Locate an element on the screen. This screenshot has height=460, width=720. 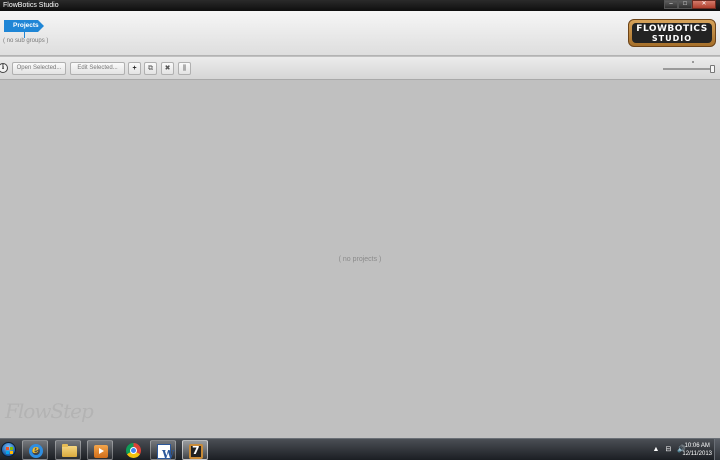
add-icon: + is located at coordinates (134, 68).